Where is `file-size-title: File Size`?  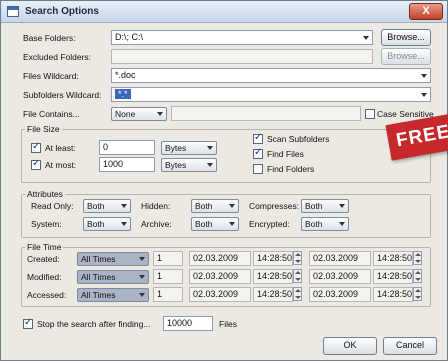 file-size-title: File Size is located at coordinates (43, 129).